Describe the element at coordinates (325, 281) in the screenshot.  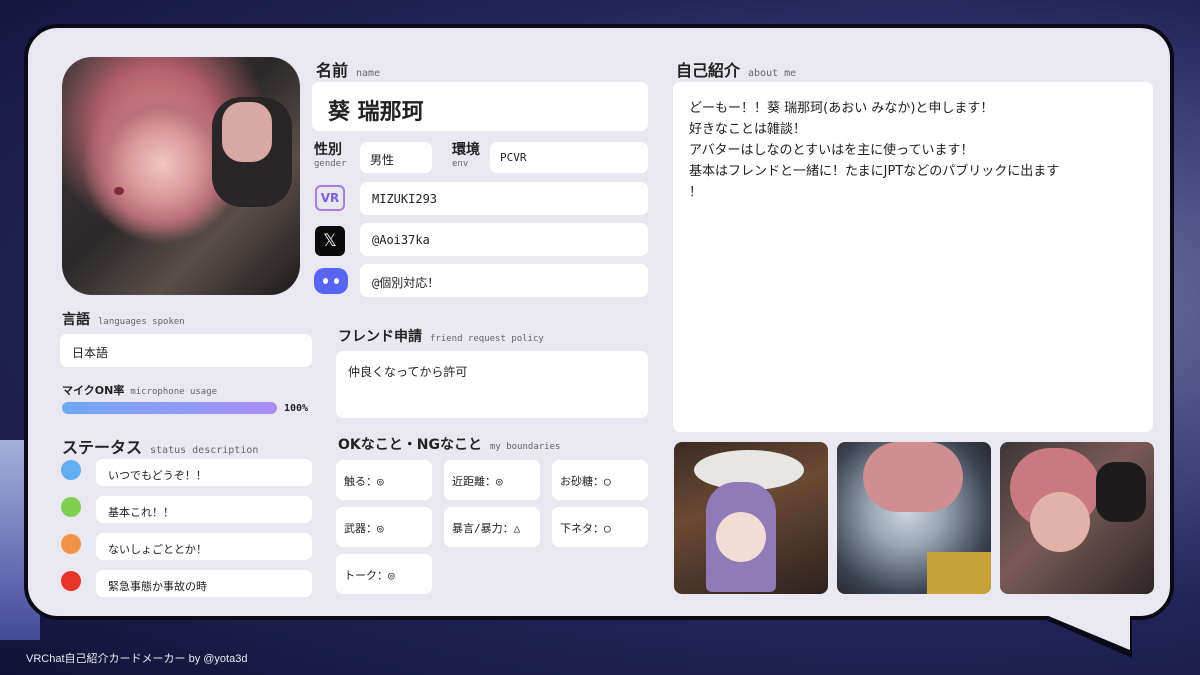
I see `discord-icon-eye-left` at that location.